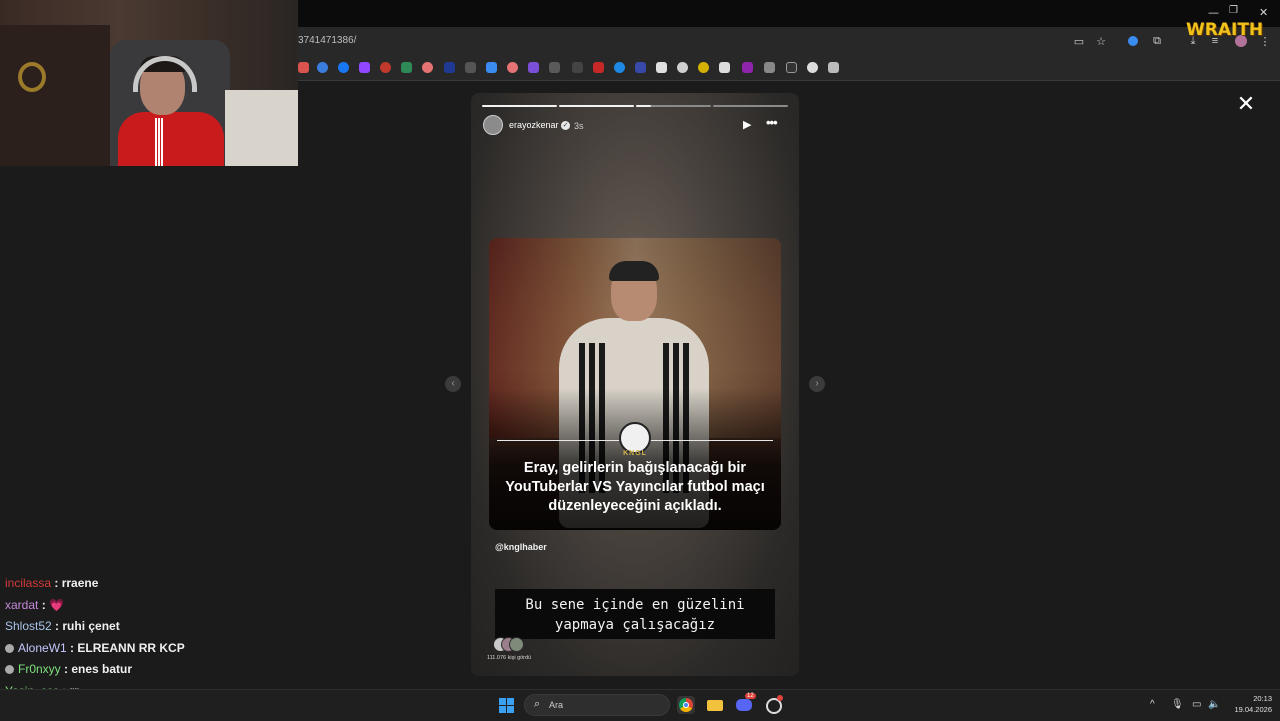 The image size is (1280, 721). Describe the element at coordinates (56, 604) in the screenshot. I see `chat-text: 💗` at that location.